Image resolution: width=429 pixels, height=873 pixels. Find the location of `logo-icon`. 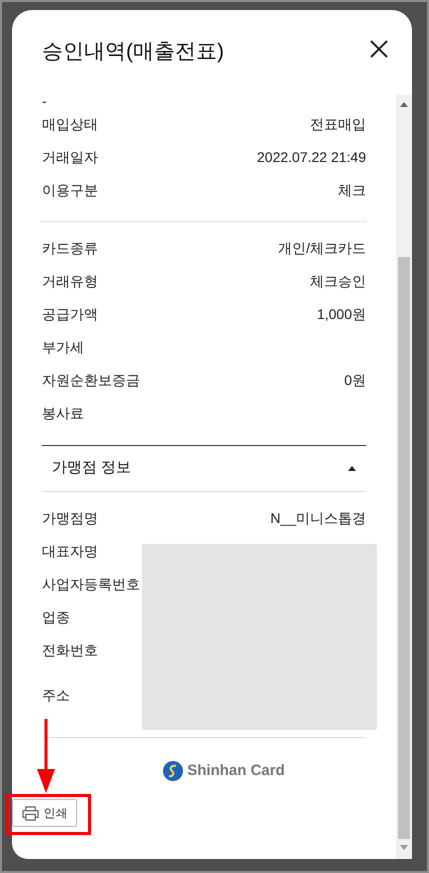

logo-icon is located at coordinates (173, 771).